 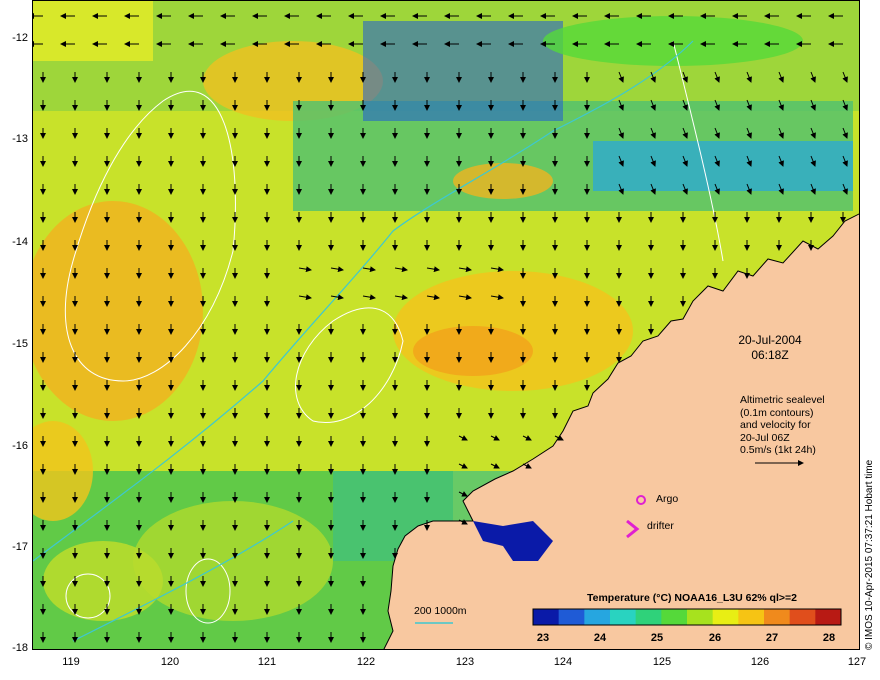 I want to click on time-label: 06:18Z, so click(x=770, y=355).